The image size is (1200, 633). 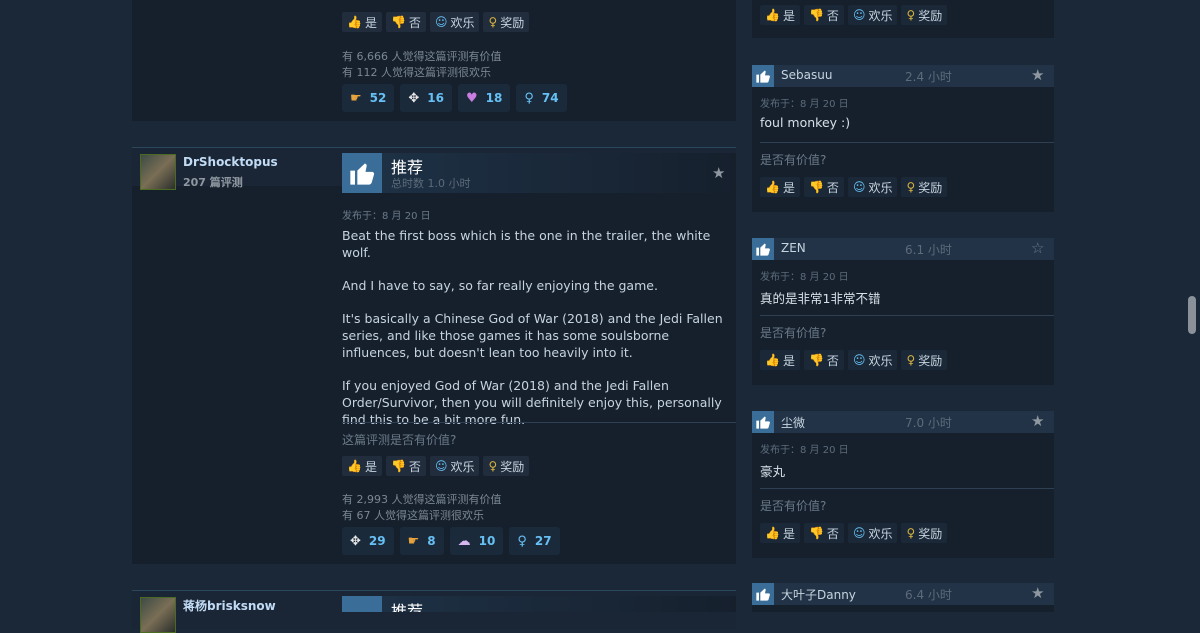 What do you see at coordinates (818, 594) in the screenshot?
I see `commenter-name: 大叶子Danny` at bounding box center [818, 594].